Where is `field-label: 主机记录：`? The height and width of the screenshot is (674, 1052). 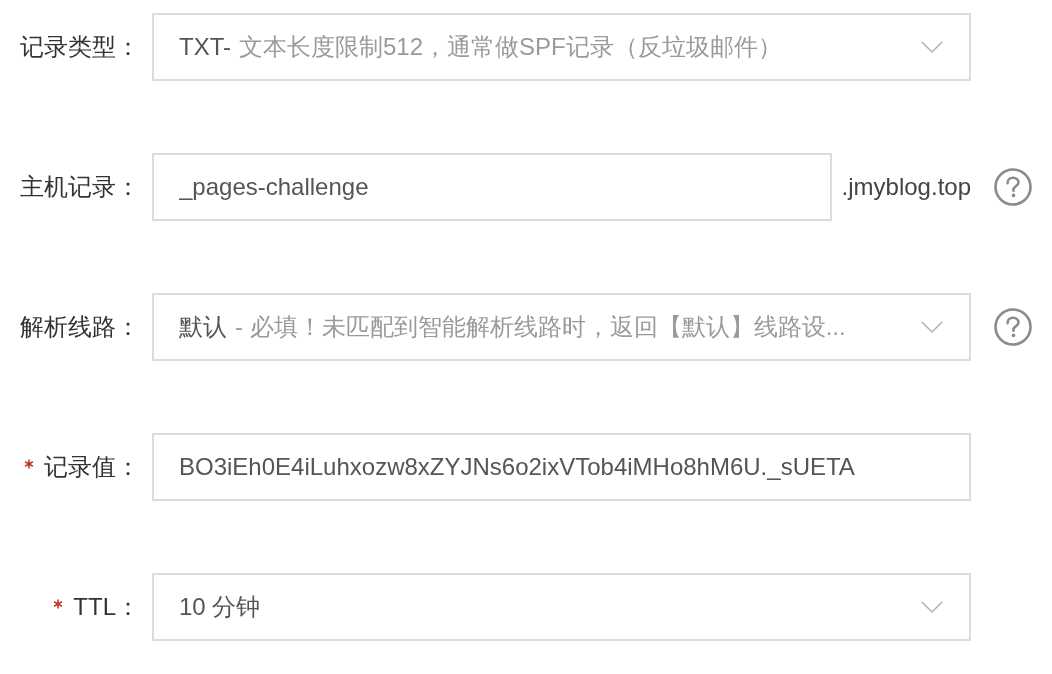
field-label: 主机记录： is located at coordinates (80, 187).